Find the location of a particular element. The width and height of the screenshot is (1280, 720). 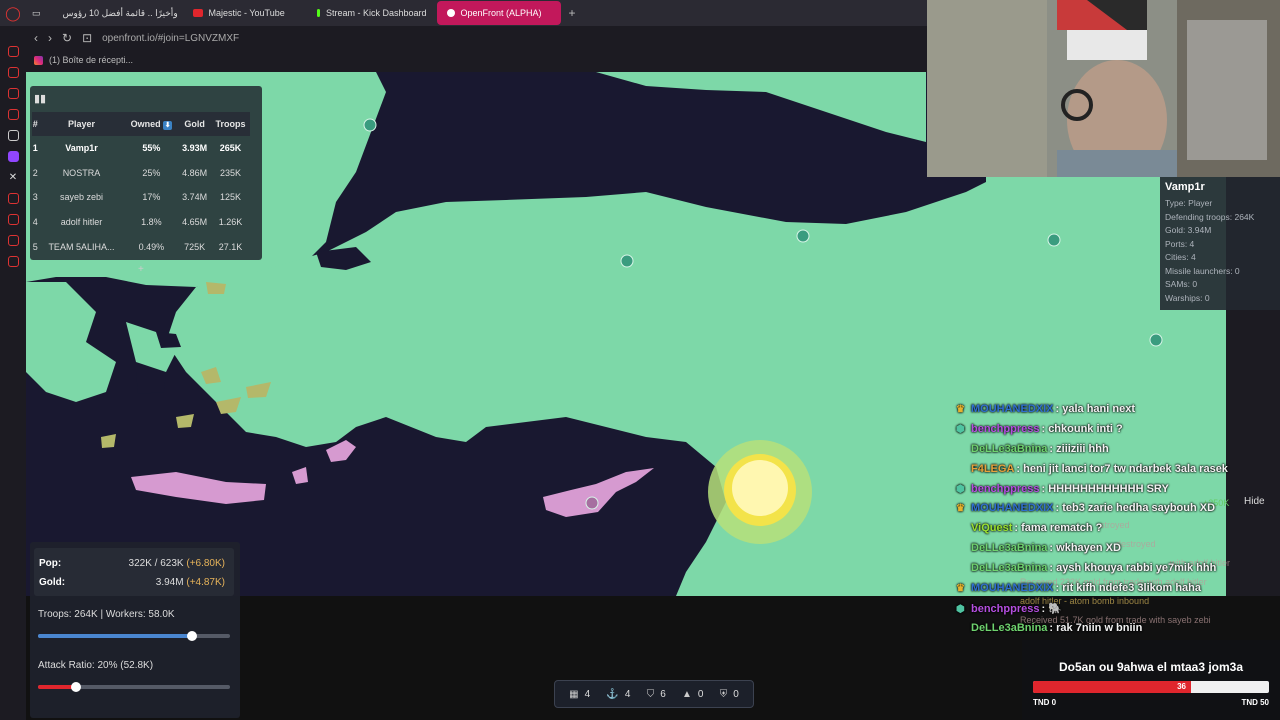

url-field: openfront.io/#join=LGNVZMXF is located at coordinates (170, 38).